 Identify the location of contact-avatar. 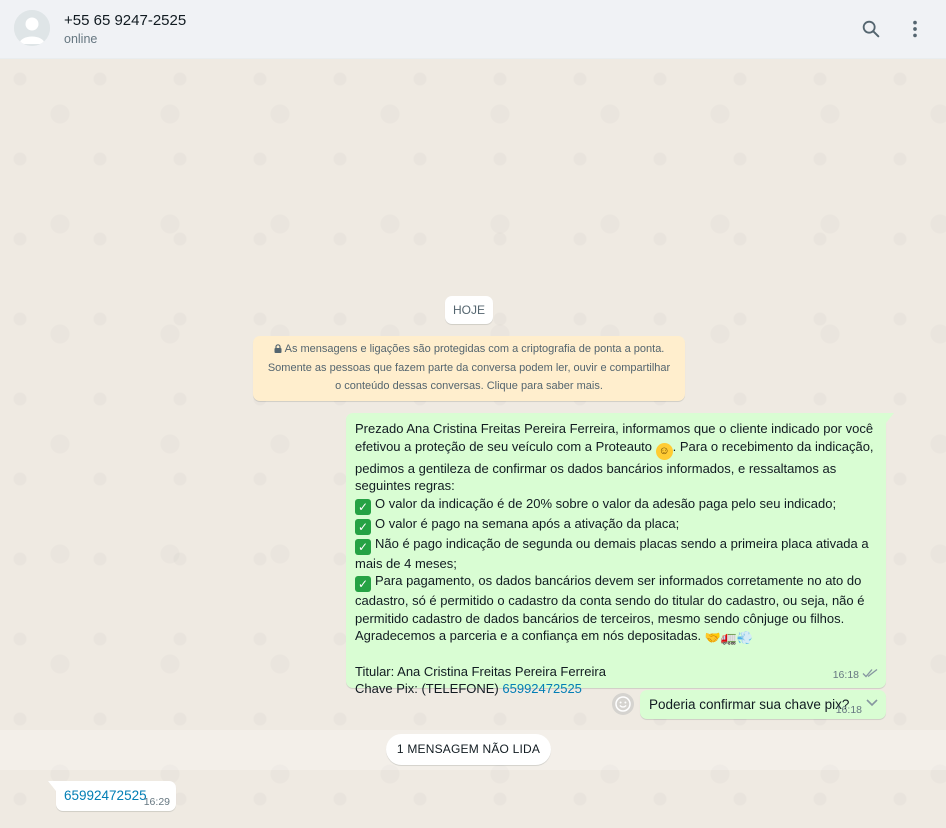
(32, 28).